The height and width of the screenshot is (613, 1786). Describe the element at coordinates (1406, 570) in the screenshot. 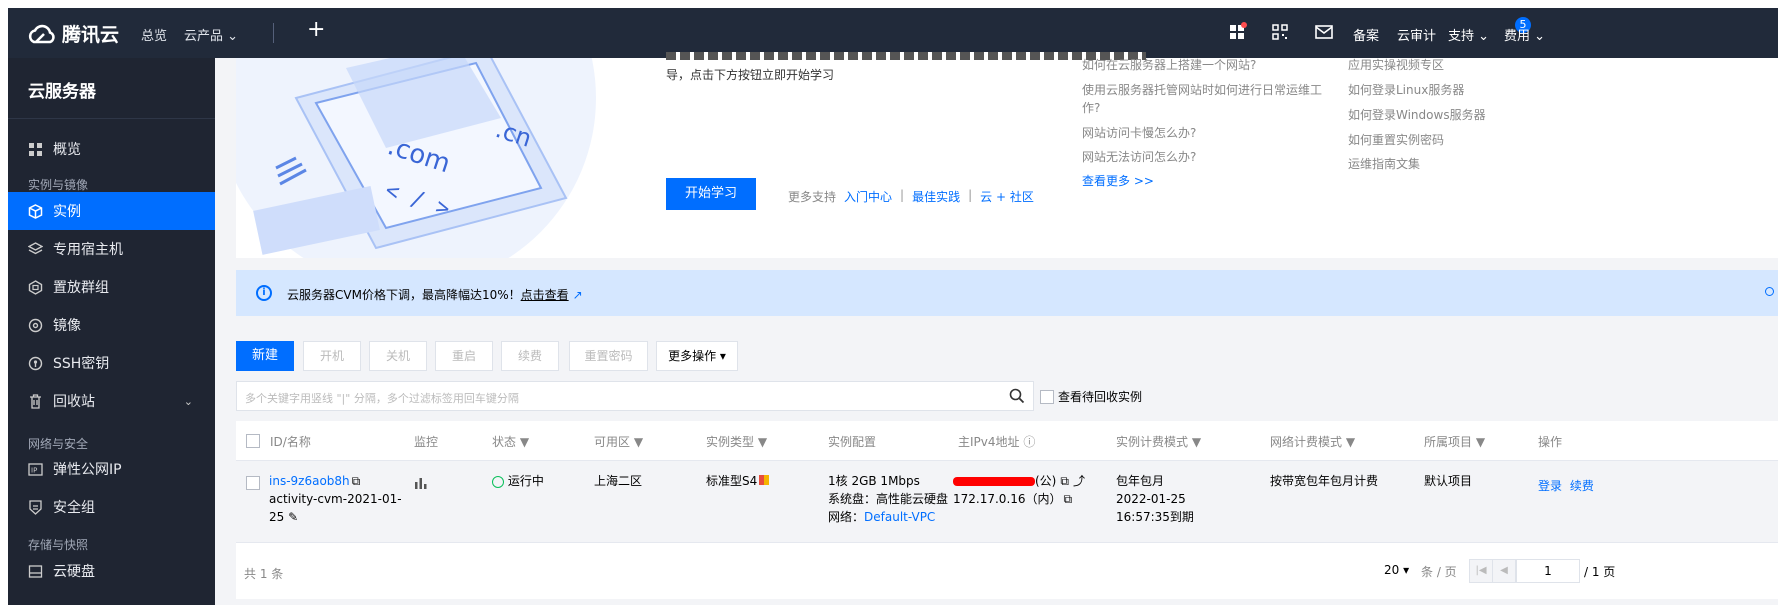

I see `caret-down-icon: ▾` at that location.